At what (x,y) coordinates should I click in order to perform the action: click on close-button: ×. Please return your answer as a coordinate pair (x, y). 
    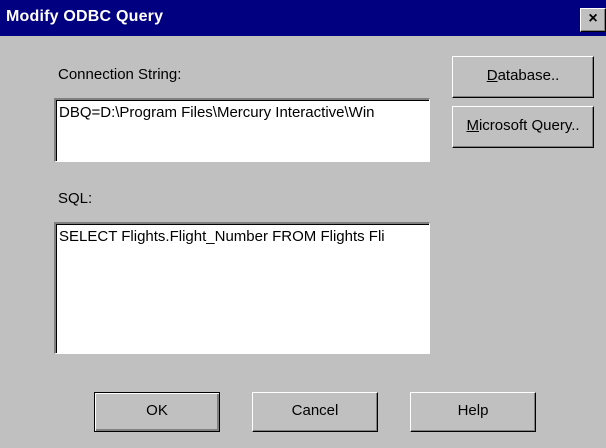
    Looking at the image, I should click on (593, 20).